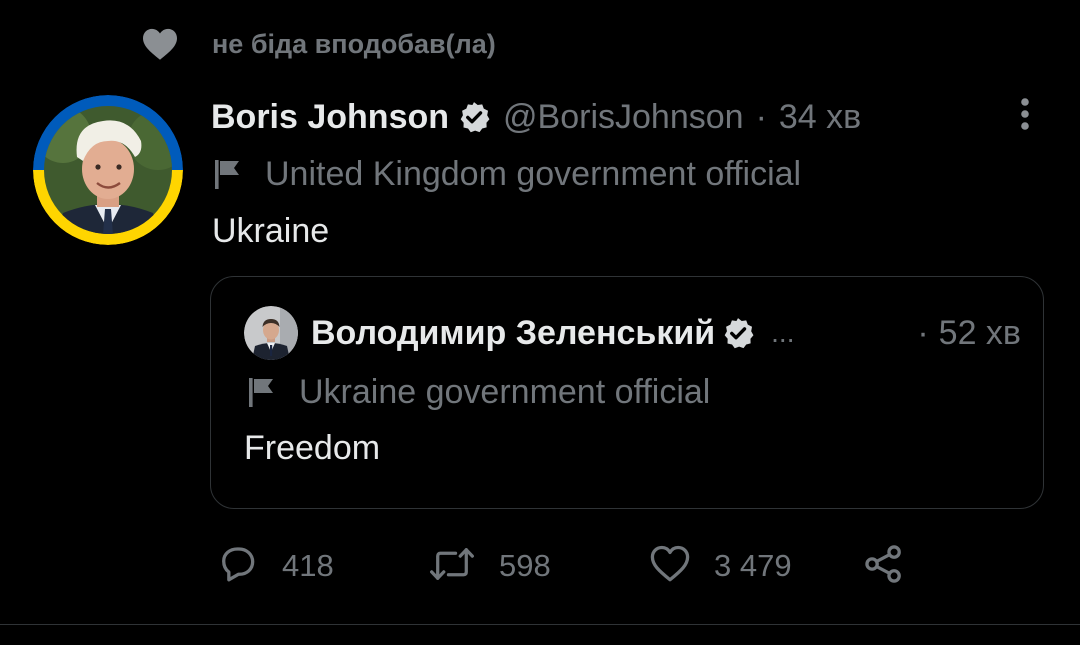 This screenshot has height=645, width=1080. Describe the element at coordinates (505, 391) in the screenshot. I see `quoted-government-label-text: Ukraine government official` at that location.